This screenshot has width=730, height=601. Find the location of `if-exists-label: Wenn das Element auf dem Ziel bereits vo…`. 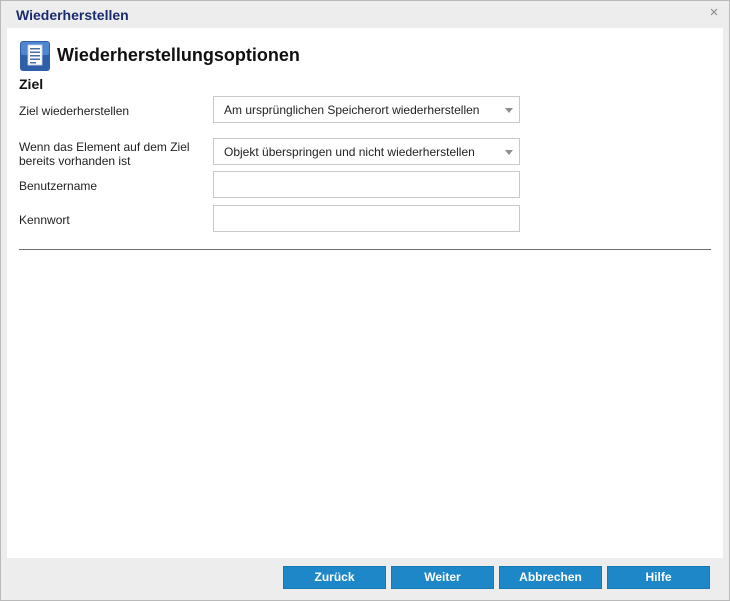

if-exists-label: Wenn das Element auf dem Ziel bereits vo… is located at coordinates (104, 154).